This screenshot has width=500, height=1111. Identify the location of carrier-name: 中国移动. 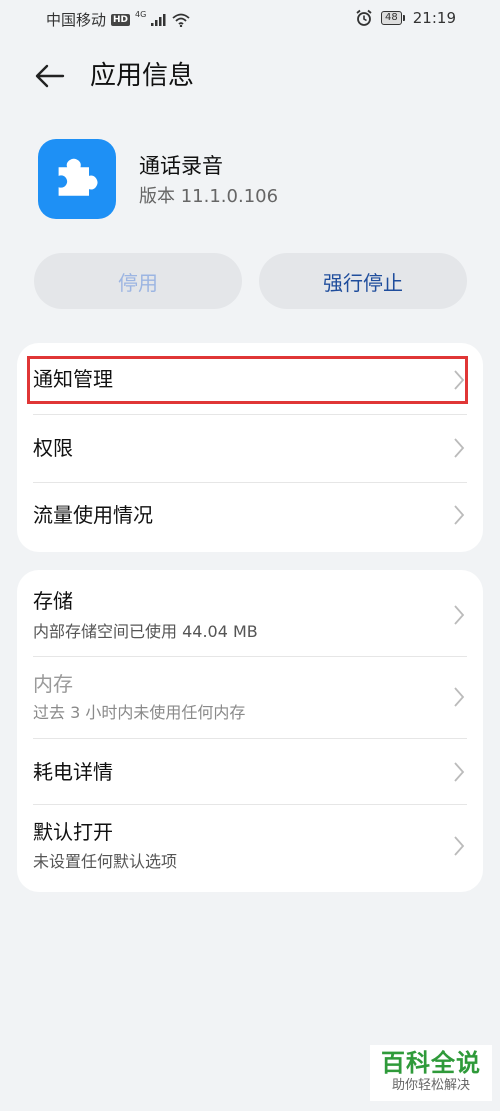
(76, 20).